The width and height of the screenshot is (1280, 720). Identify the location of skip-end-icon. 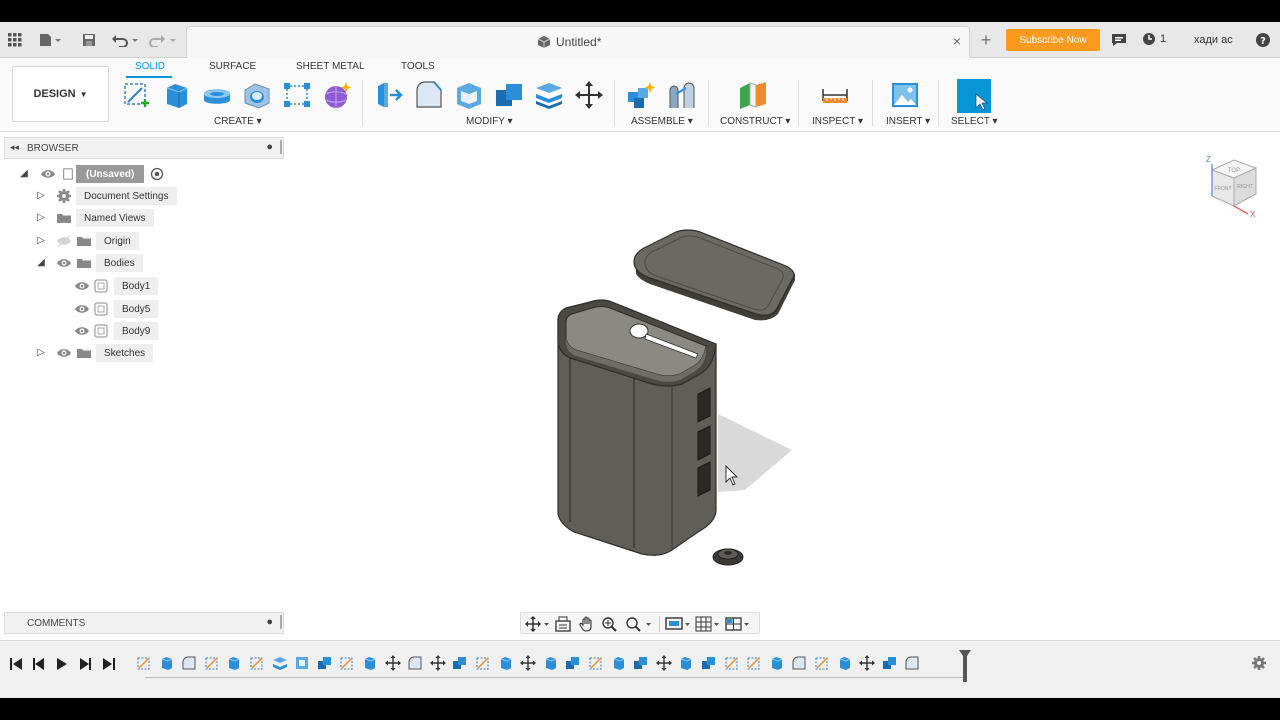
(109, 664).